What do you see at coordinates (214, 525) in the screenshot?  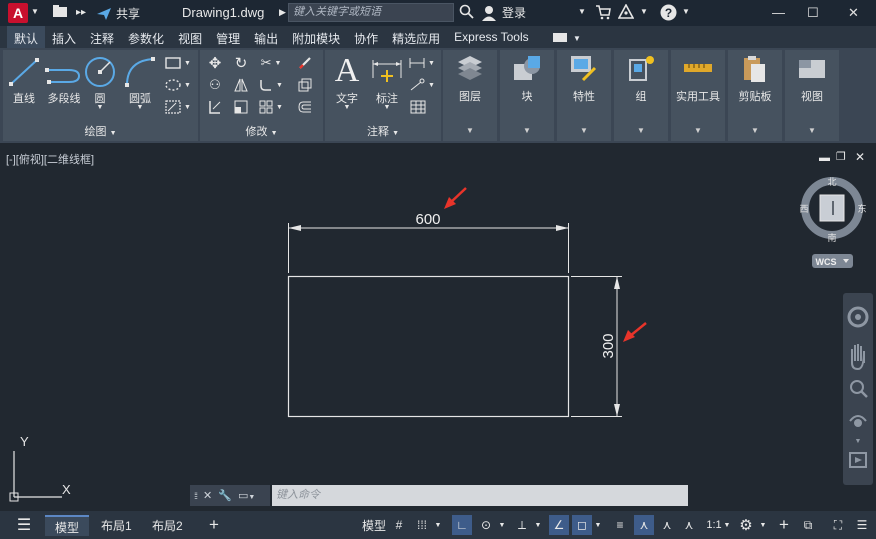 I see `add-layout-icon: +` at bounding box center [214, 525].